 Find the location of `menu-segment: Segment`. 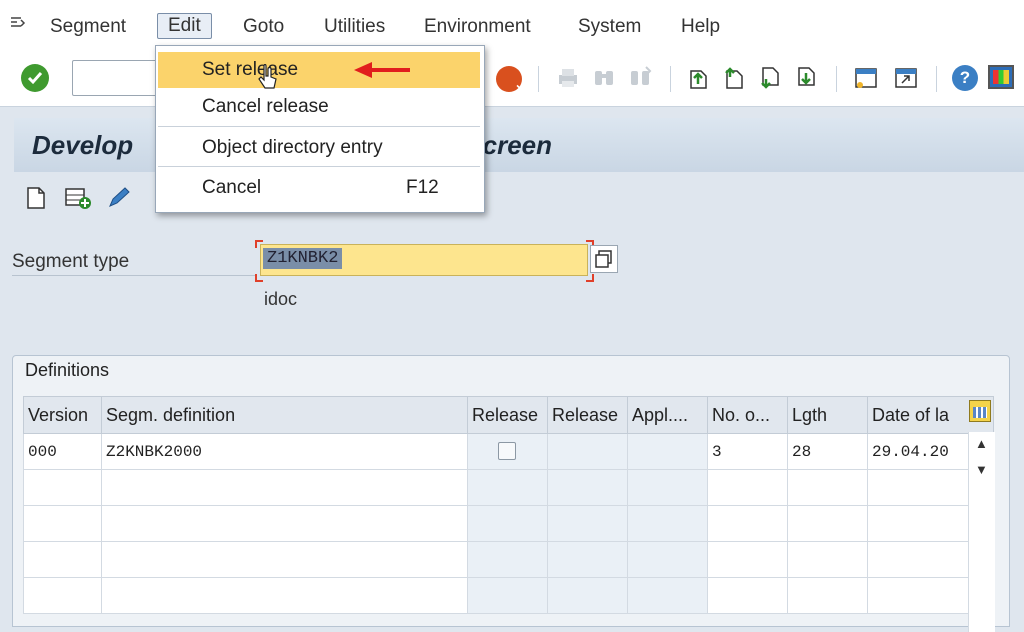

menu-segment: Segment is located at coordinates (88, 27).